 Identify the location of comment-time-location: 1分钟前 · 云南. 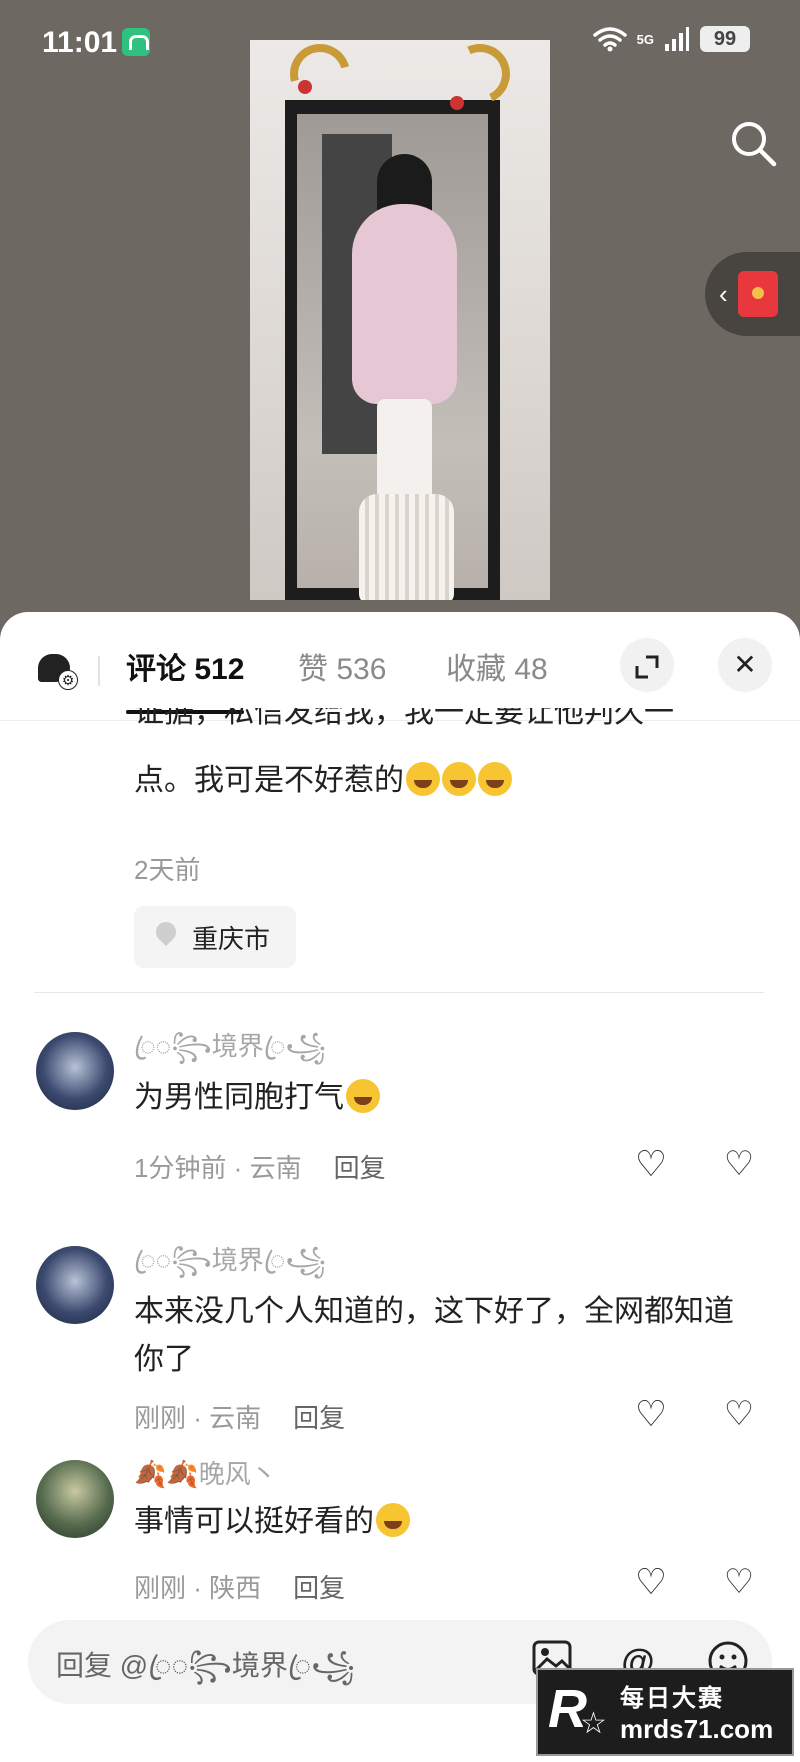
(218, 1168).